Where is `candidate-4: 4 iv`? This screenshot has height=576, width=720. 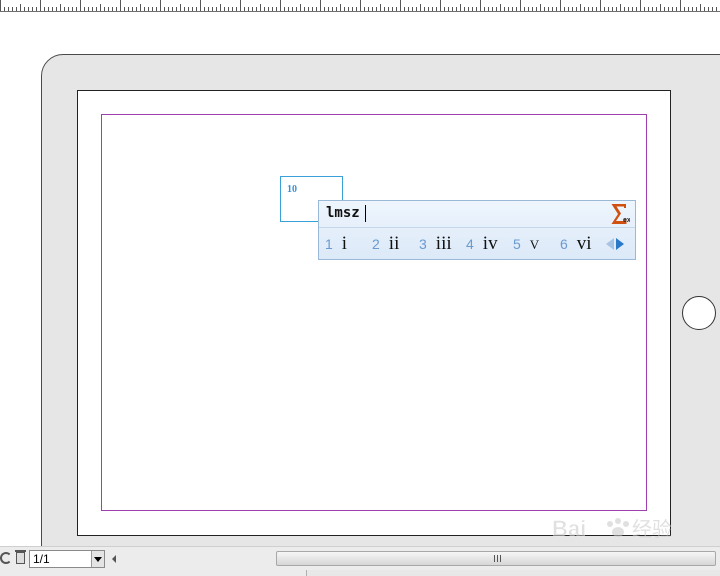 candidate-4: 4 iv is located at coordinates (482, 243).